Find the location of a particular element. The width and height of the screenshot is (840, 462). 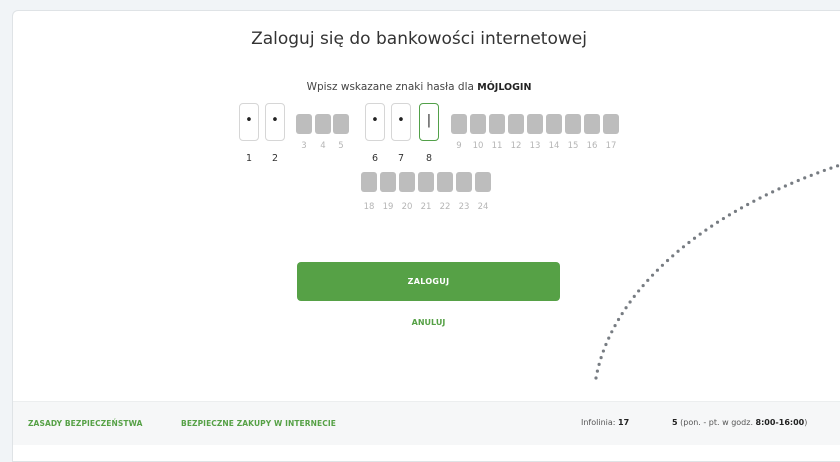

password-position-label: 23 is located at coordinates (464, 207).